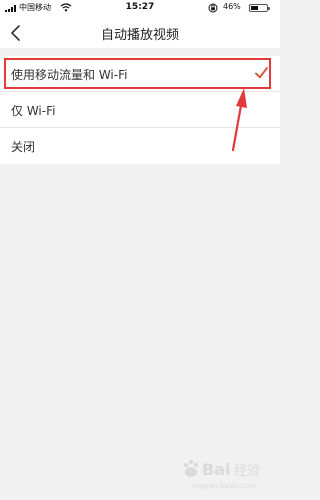 The width and height of the screenshot is (320, 500). What do you see at coordinates (69, 75) in the screenshot?
I see `option-label: 使用移动流量和 Wi-Fi` at bounding box center [69, 75].